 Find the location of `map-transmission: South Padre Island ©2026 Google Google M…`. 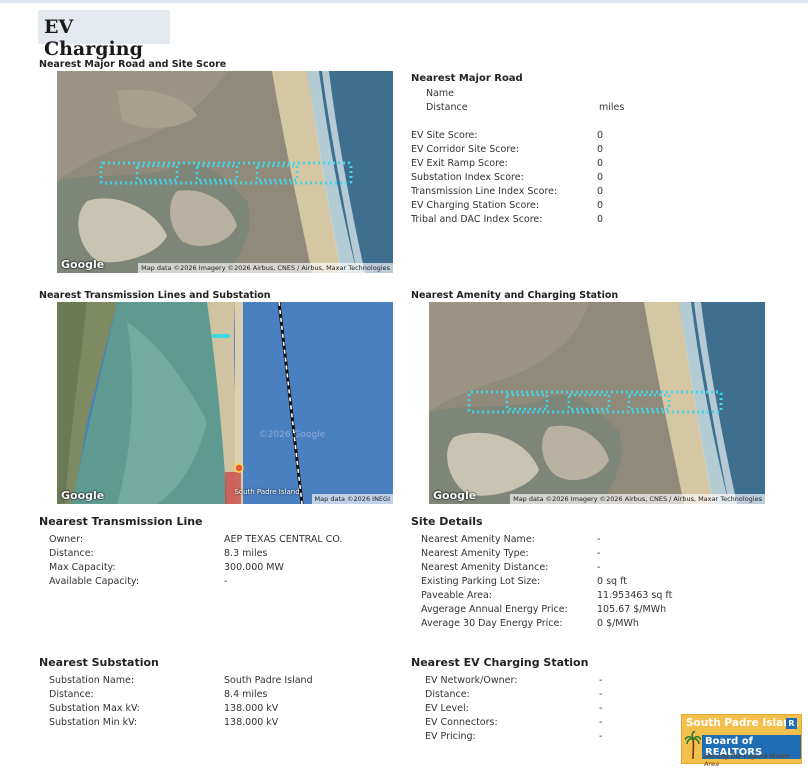

map-transmission: South Padre Island ©2026 Google Google M… is located at coordinates (225, 403).